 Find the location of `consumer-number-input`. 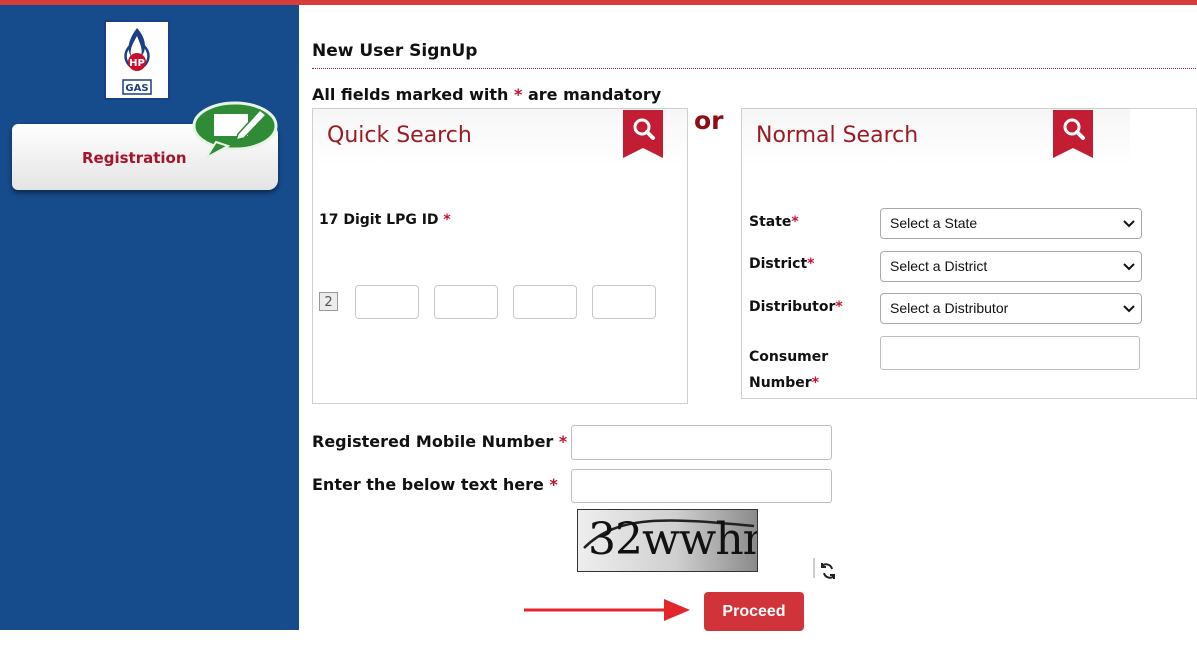

consumer-number-input is located at coordinates (1010, 353).